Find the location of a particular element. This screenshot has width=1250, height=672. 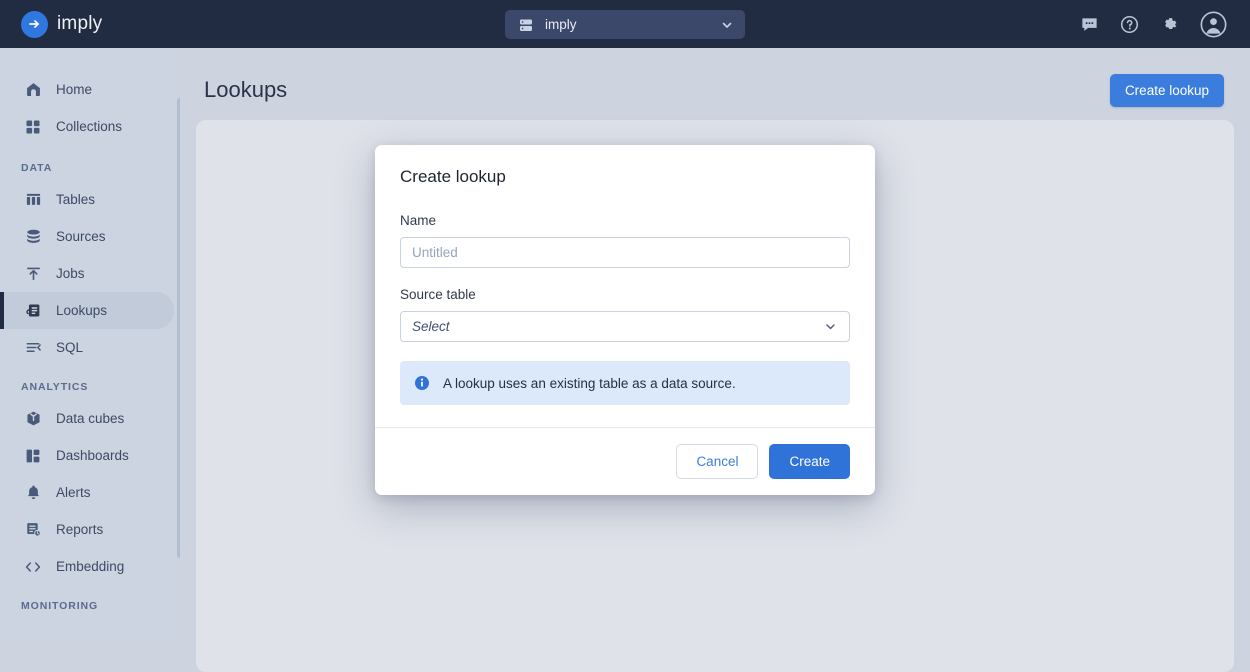

sidebar-item-tables: Tables is located at coordinates (87, 199).